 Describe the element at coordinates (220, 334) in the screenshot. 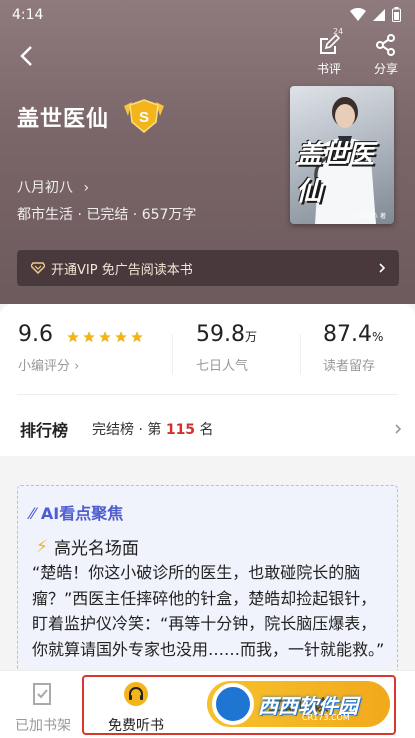

I see `popularity-value: 59.8` at that location.